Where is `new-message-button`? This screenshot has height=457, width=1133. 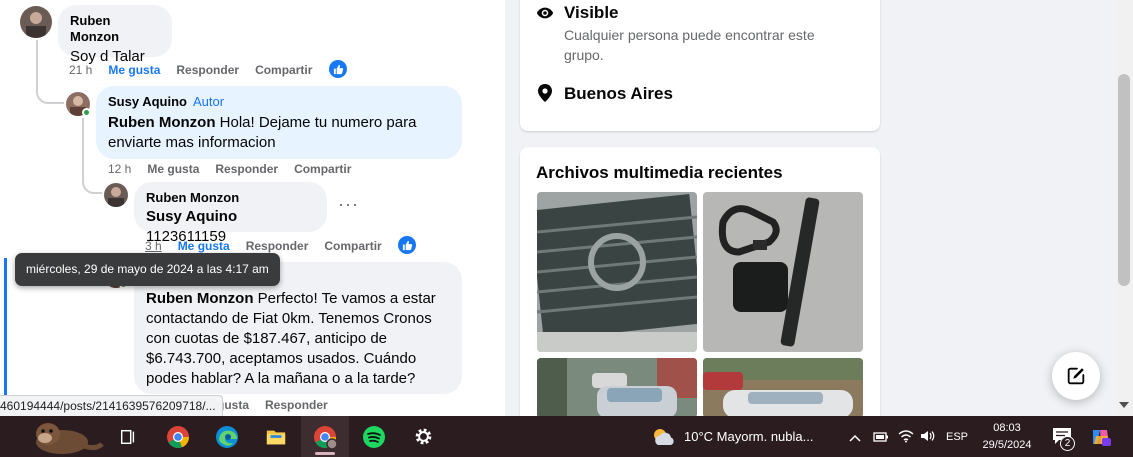 new-message-button is located at coordinates (1076, 376).